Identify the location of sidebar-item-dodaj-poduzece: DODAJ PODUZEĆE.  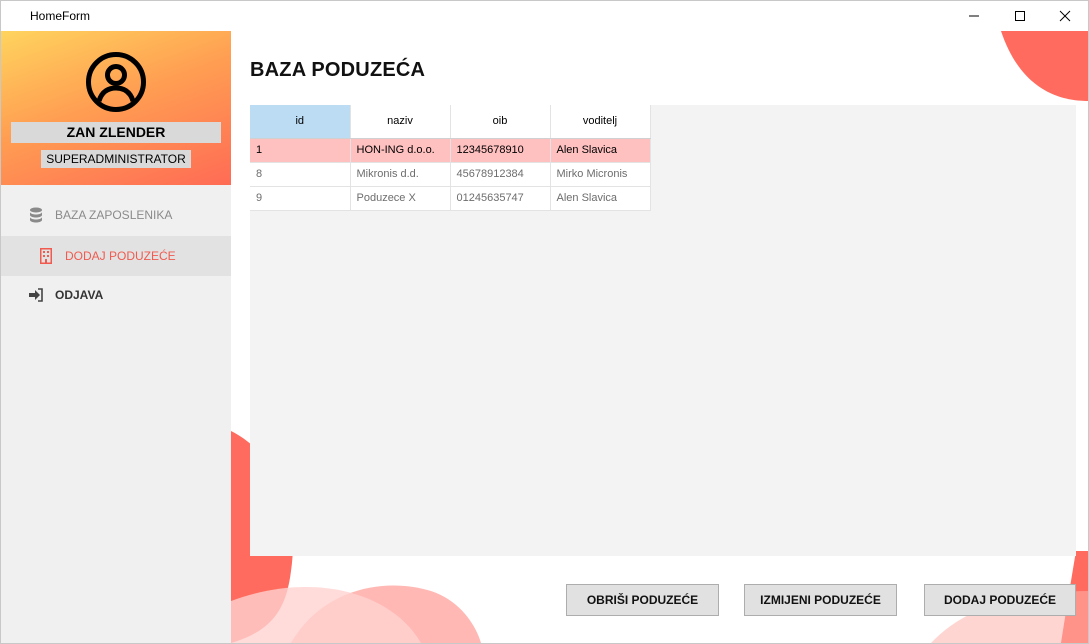
(116, 256).